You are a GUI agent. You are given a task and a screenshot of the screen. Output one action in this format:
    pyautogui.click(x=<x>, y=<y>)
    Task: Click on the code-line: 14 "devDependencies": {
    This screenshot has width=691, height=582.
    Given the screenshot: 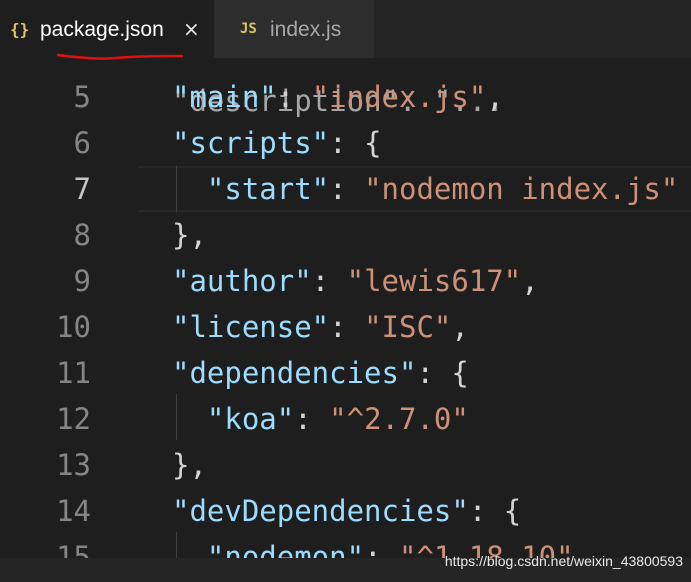 What is the action you would take?
    pyautogui.click(x=345, y=511)
    